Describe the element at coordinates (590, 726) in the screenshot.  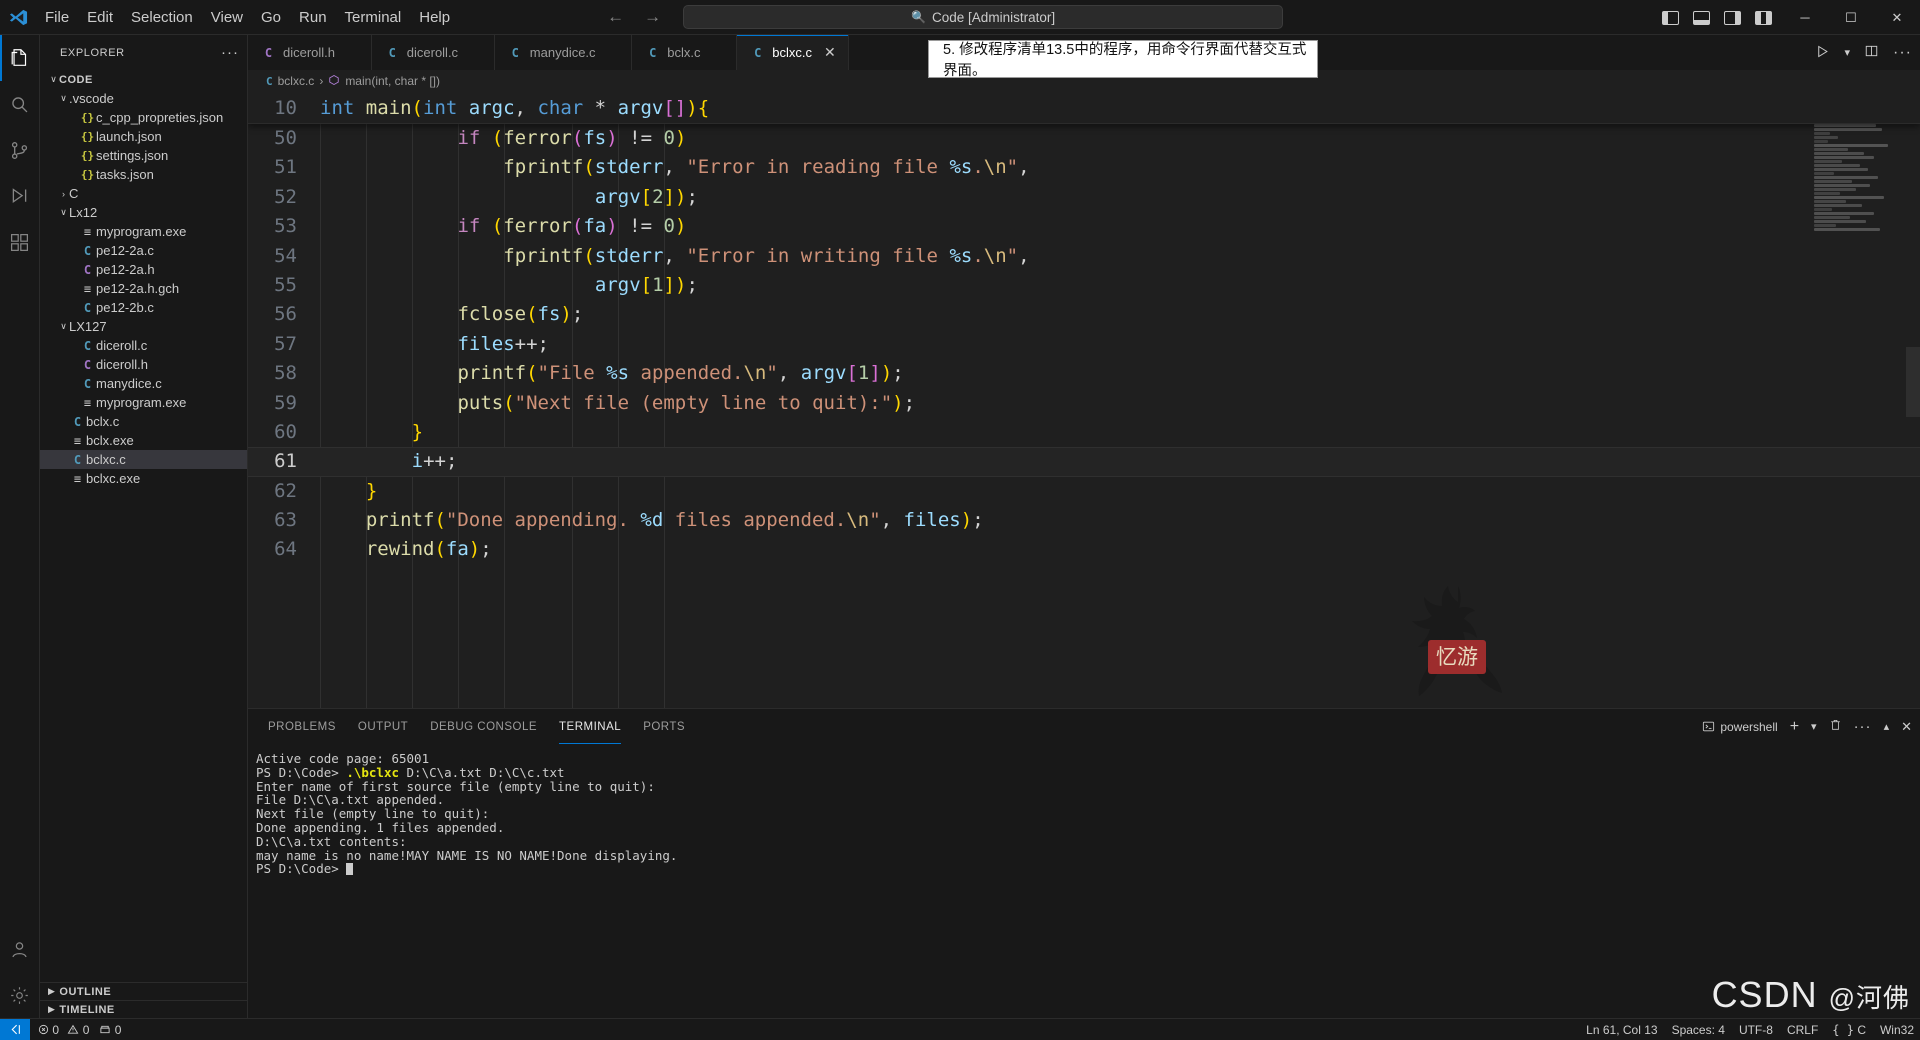
I see `panel-tab-terminal: TERMINAL` at that location.